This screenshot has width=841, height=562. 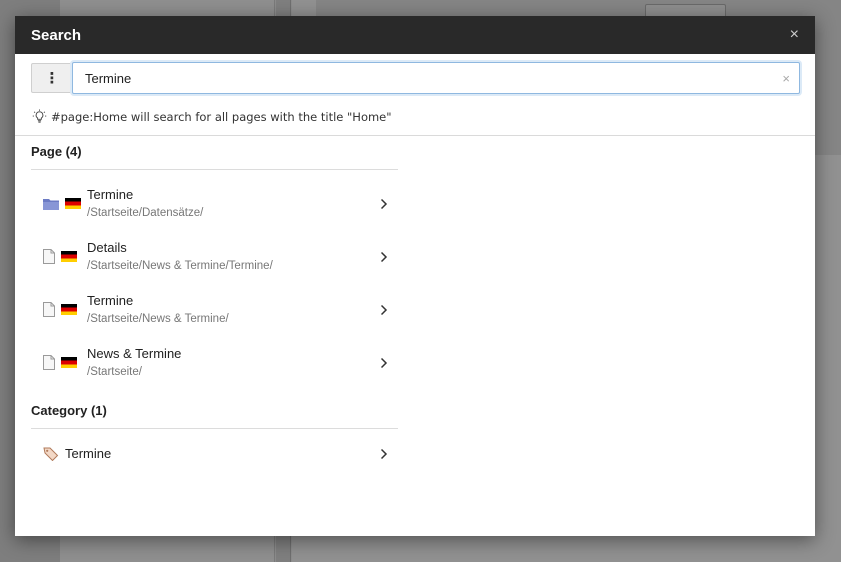 I want to click on tag-icon, so click(x=51, y=454).